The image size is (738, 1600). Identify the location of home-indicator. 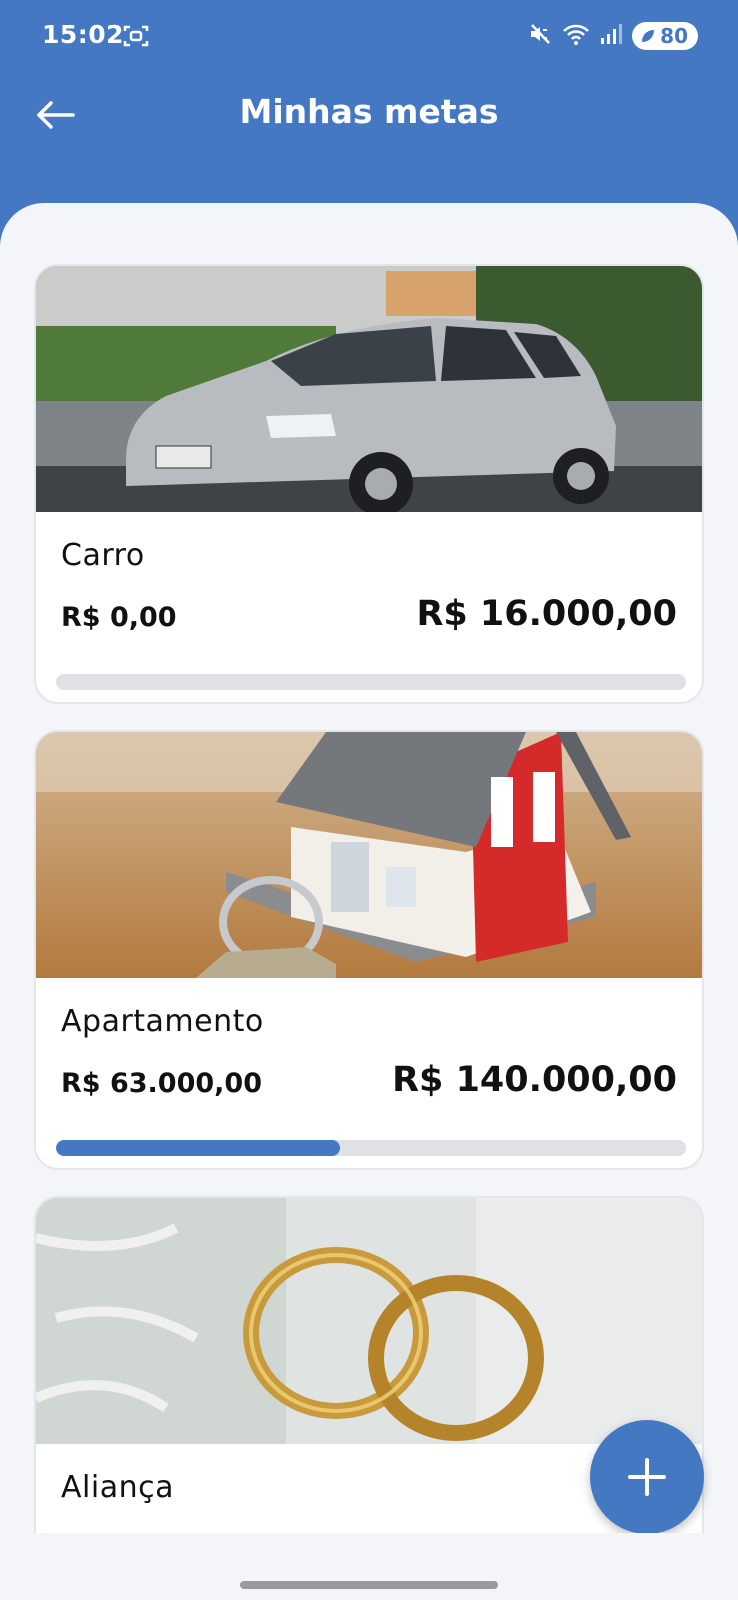
(369, 1585).